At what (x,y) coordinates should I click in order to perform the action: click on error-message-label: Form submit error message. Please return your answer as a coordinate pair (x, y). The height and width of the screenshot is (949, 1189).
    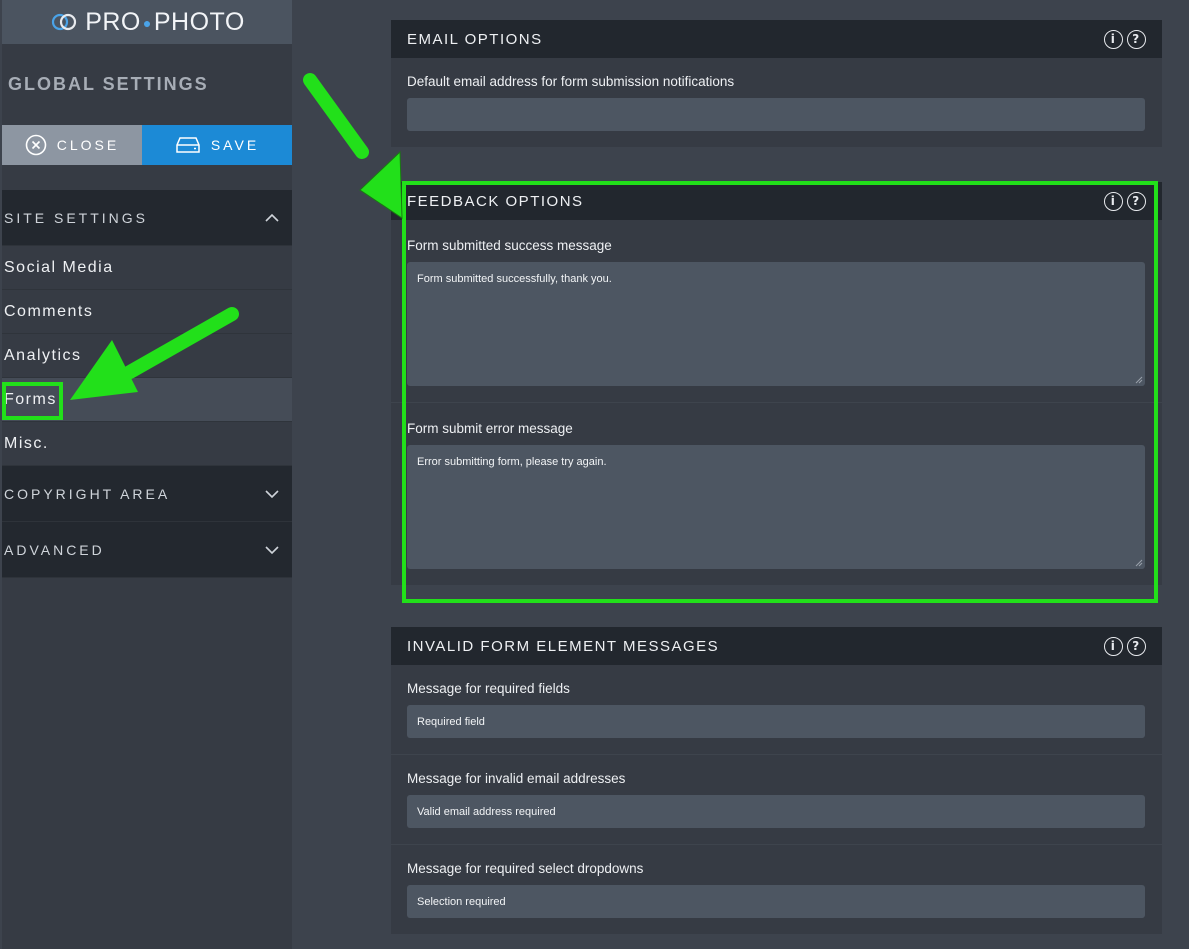
    Looking at the image, I should click on (490, 428).